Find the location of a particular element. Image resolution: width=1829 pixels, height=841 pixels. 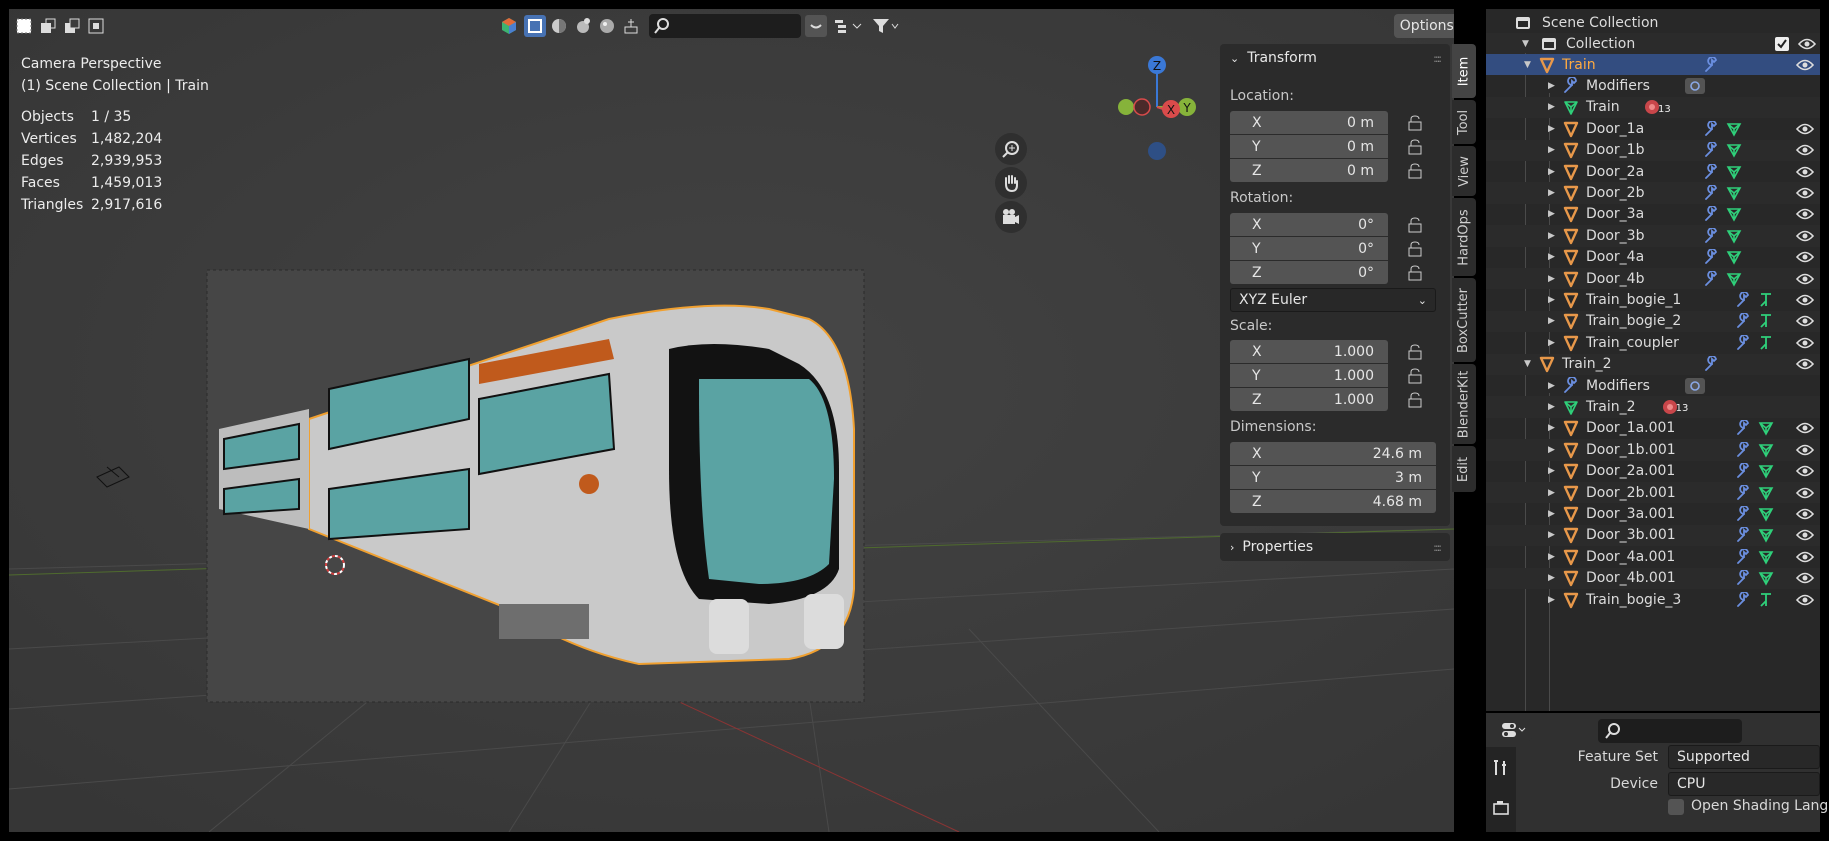

select-extend-icon is located at coordinates (48, 26).